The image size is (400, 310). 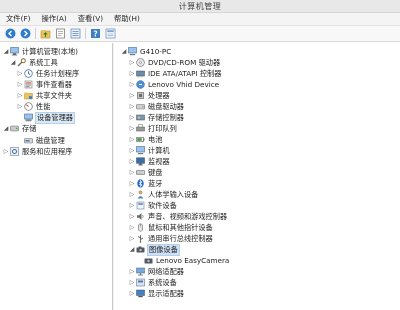 I want to click on device-category: ▷ 人体学输入设备, so click(x=163, y=194).